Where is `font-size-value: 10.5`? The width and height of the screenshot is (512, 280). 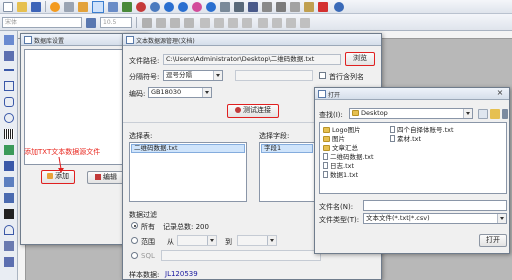 font-size-value: 10.5 is located at coordinates (110, 22).